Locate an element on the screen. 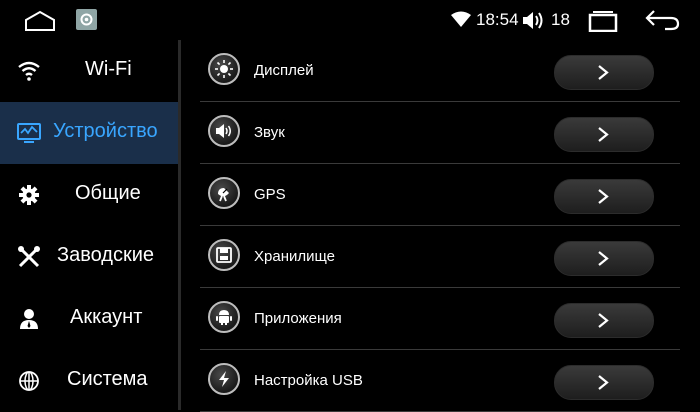 The height and width of the screenshot is (412, 700). open-usb-settings-button is located at coordinates (604, 382).